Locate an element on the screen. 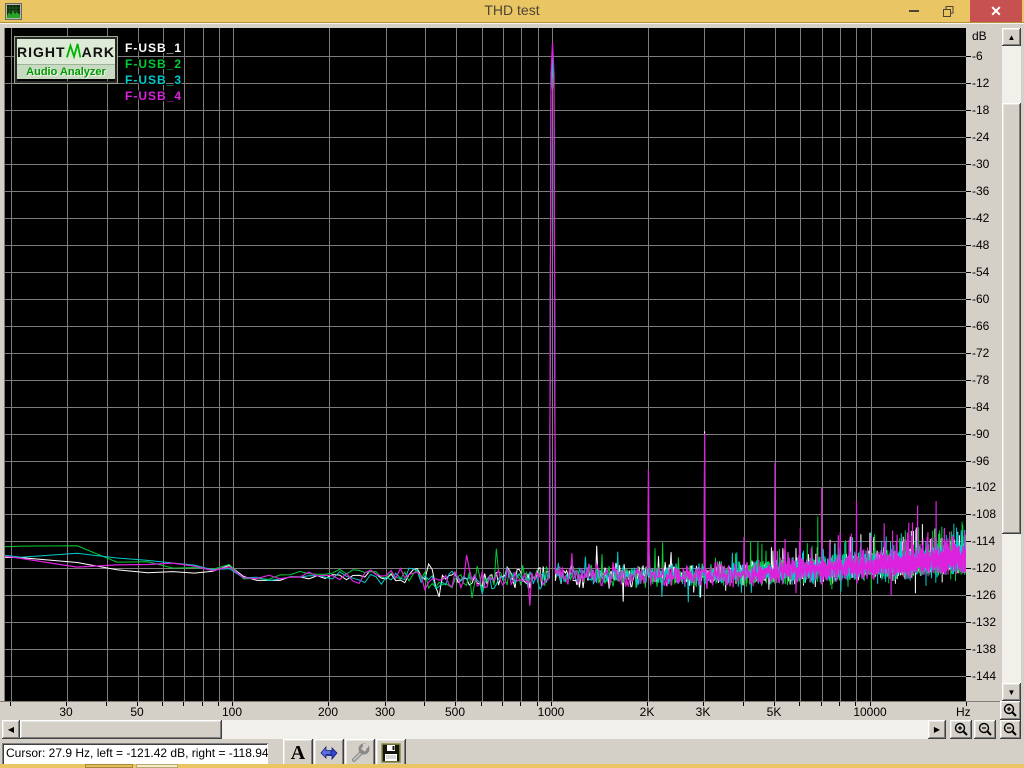  y-tick-label: -6 is located at coordinates (977, 56).